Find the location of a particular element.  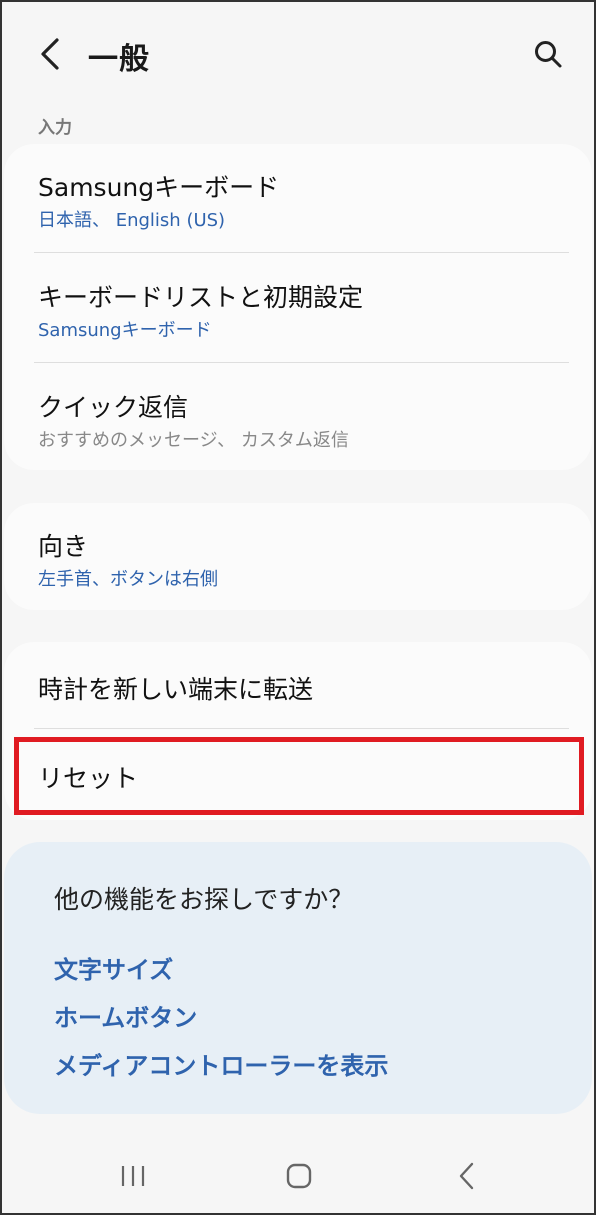

back-icon is located at coordinates (466, 1176).